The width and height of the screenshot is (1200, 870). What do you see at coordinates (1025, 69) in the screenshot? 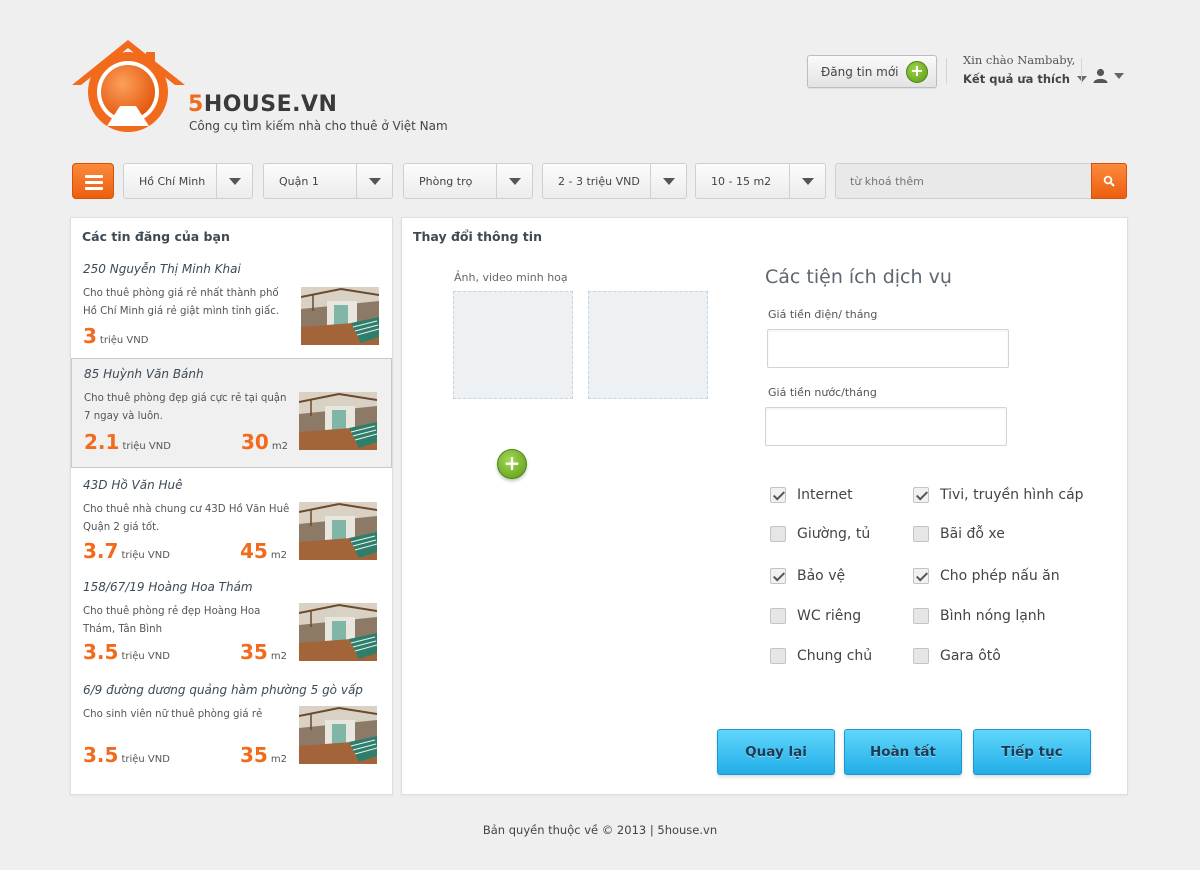
I see `user-greeting: Xin chào Nambaby, Kết quả ưa thích` at bounding box center [1025, 69].